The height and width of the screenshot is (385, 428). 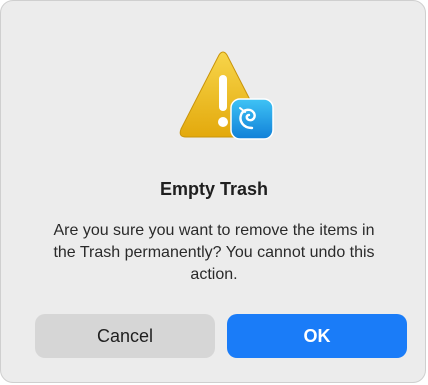 What do you see at coordinates (317, 336) in the screenshot?
I see `ok-button: OK` at bounding box center [317, 336].